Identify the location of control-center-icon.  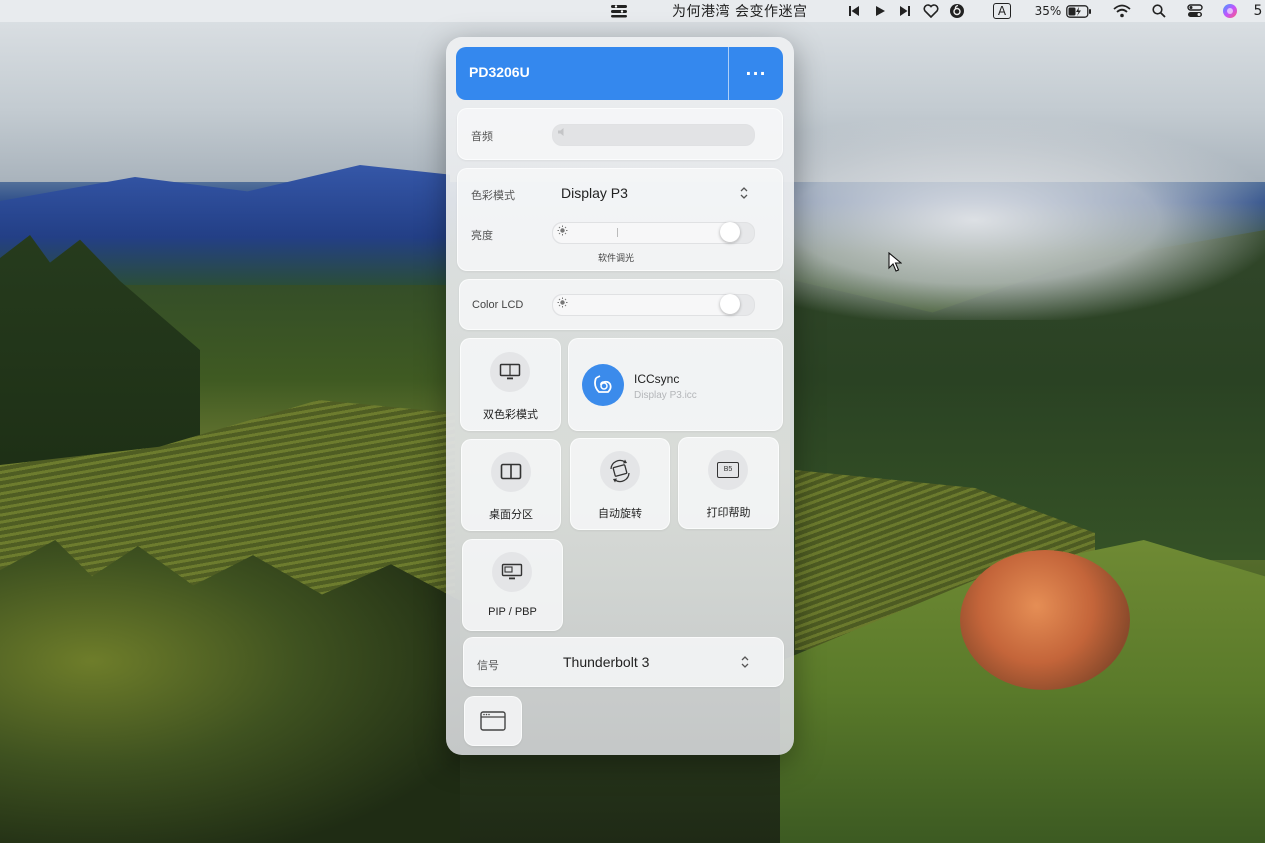
(1195, 11).